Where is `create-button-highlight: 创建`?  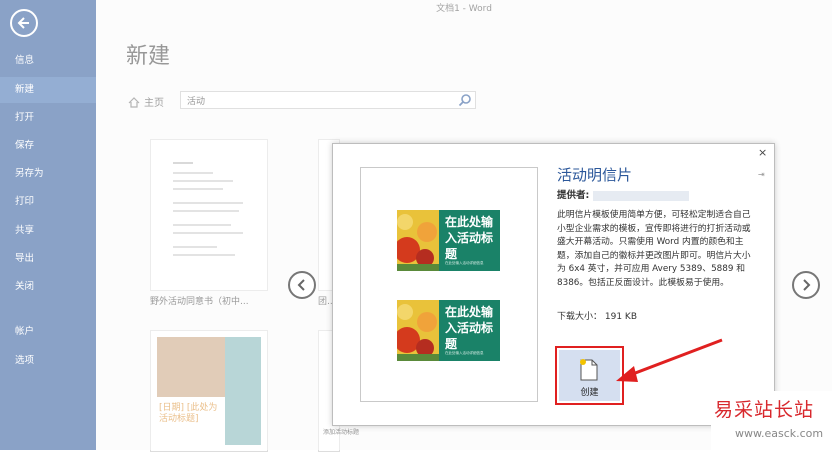
create-button-highlight: 创建 is located at coordinates (589, 375).